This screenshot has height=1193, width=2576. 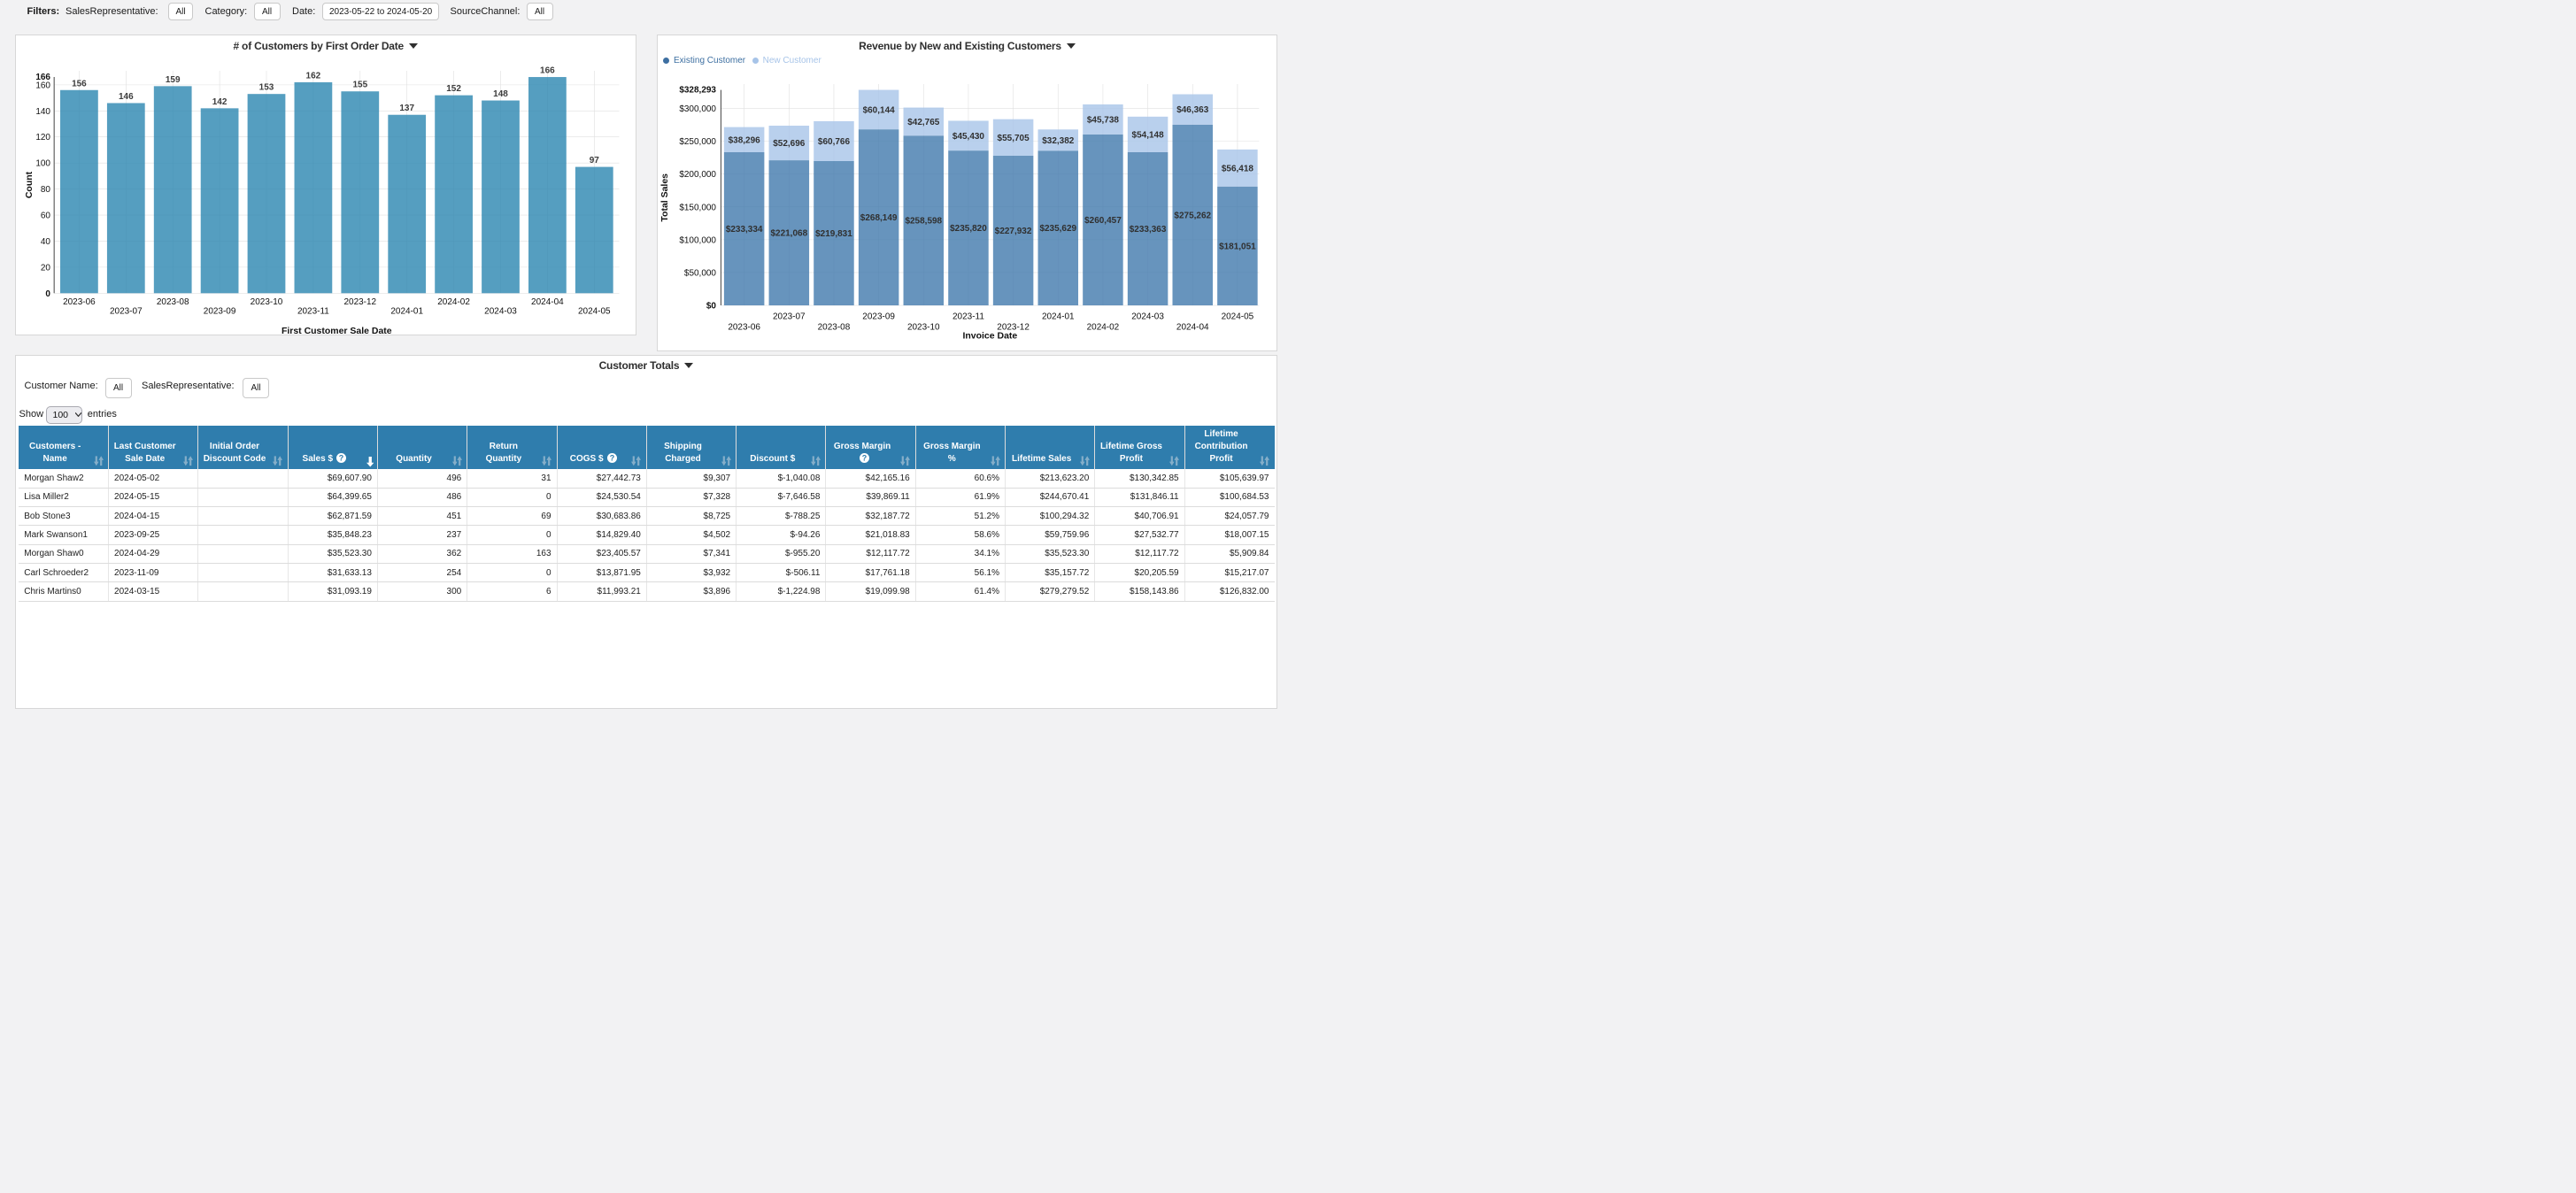 What do you see at coordinates (359, 301) in the screenshot?
I see `svg-text: 2023-12` at bounding box center [359, 301].